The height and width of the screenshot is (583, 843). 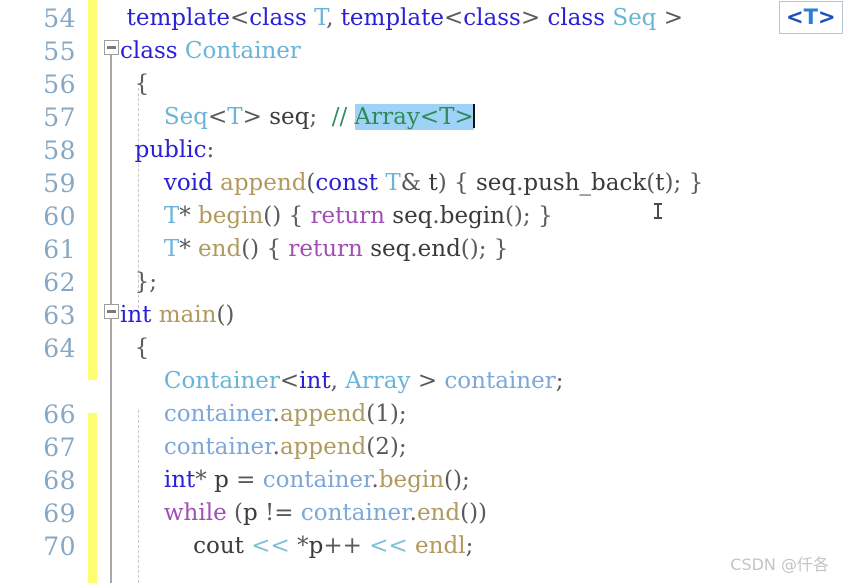 What do you see at coordinates (346, 183) in the screenshot?
I see `code-token: const` at bounding box center [346, 183].